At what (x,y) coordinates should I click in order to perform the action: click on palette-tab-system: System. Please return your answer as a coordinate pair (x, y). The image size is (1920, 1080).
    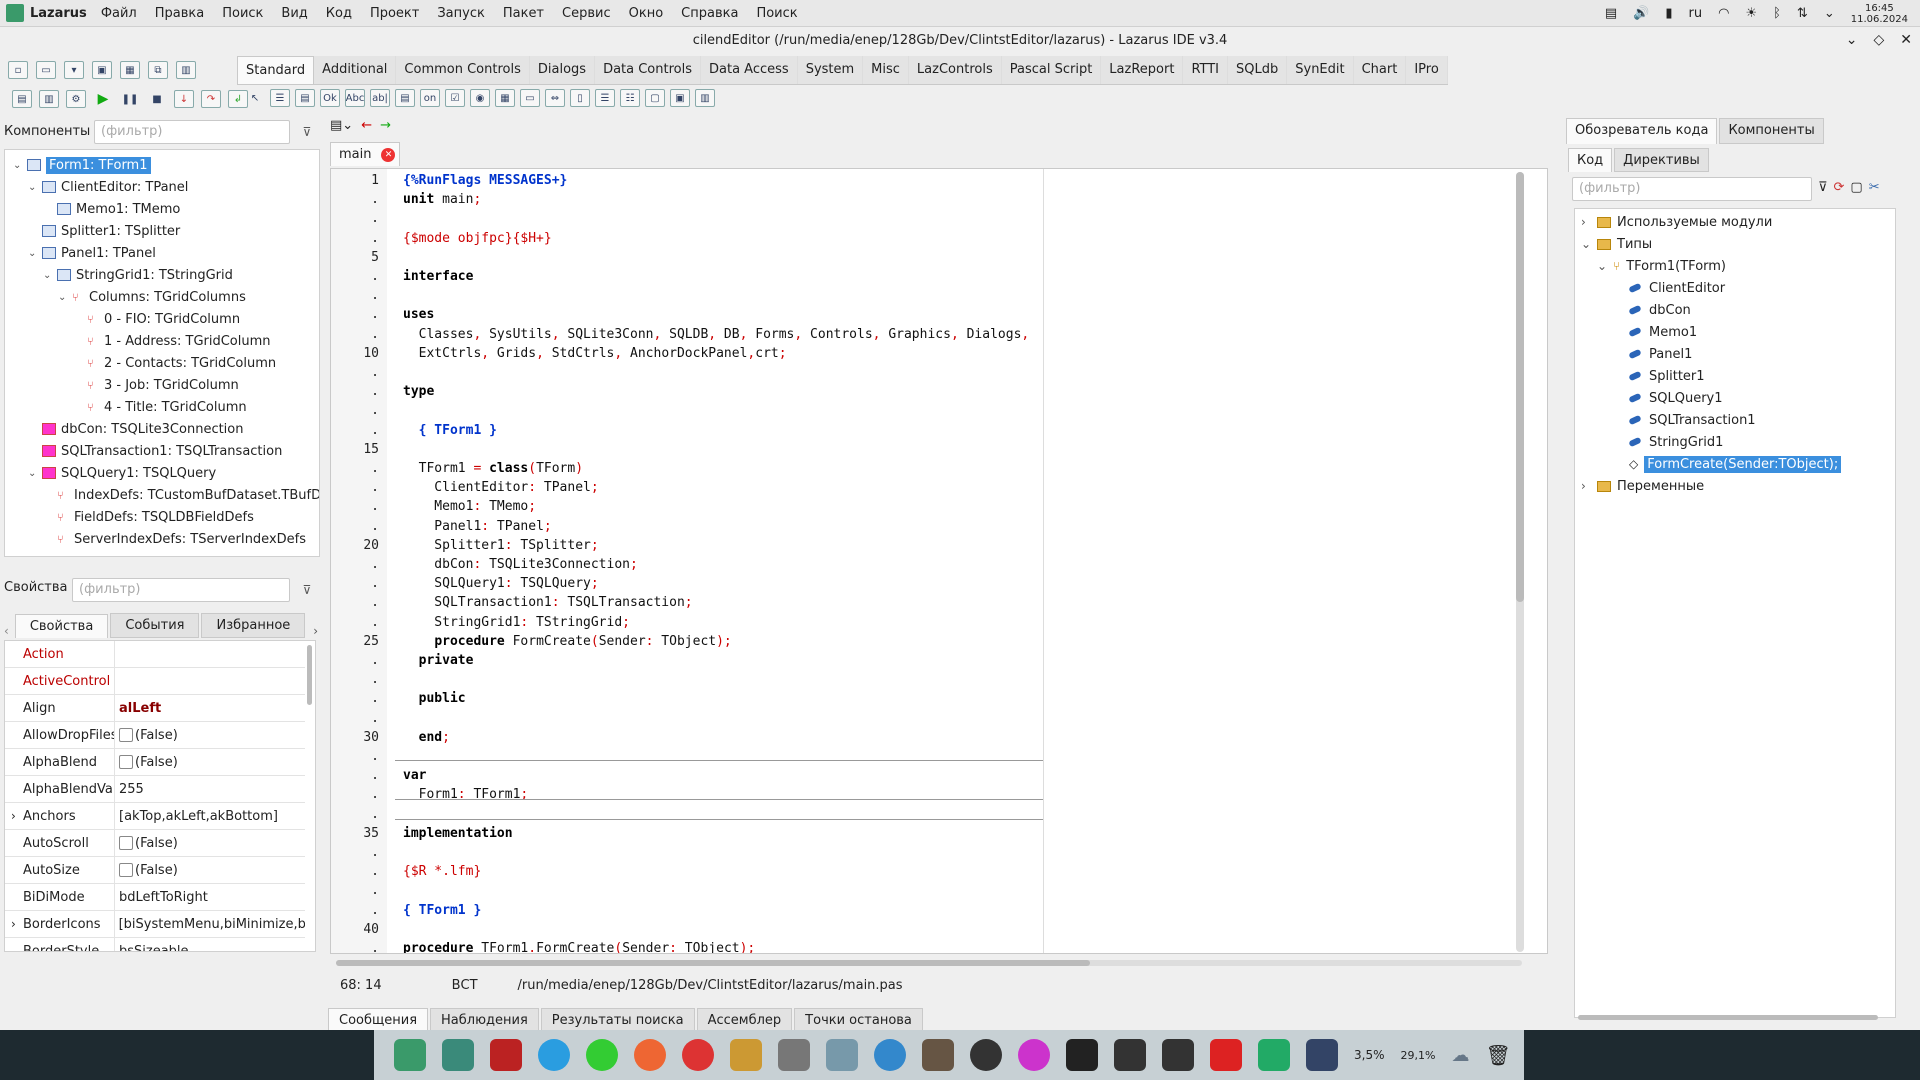
    Looking at the image, I should click on (830, 70).